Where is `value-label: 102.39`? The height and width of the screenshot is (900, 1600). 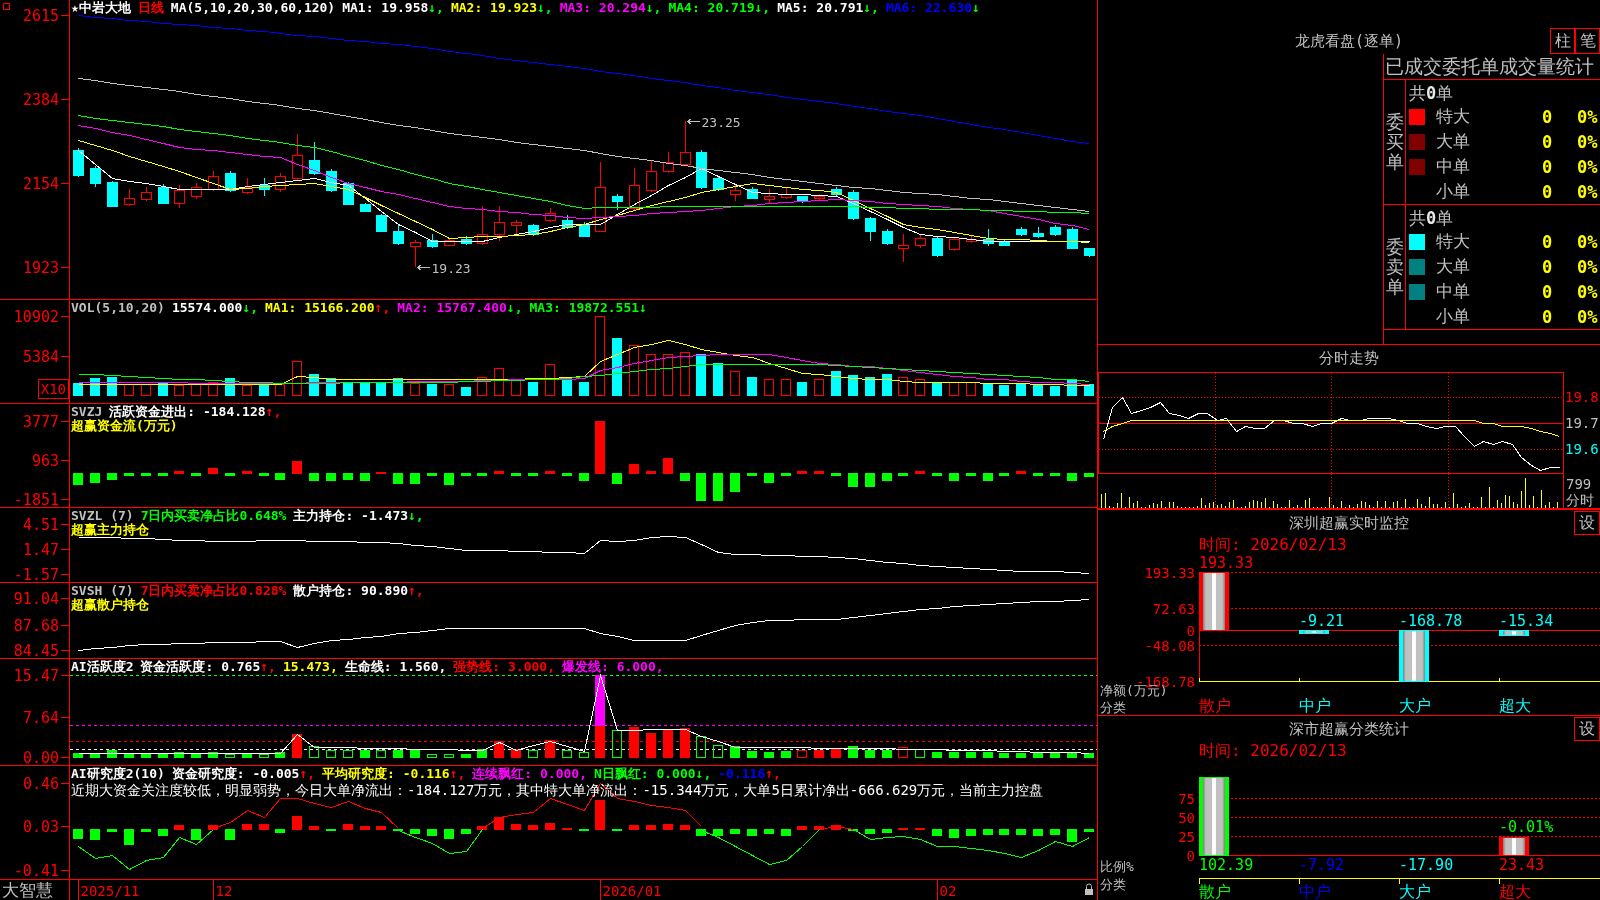 value-label: 102.39 is located at coordinates (1226, 865).